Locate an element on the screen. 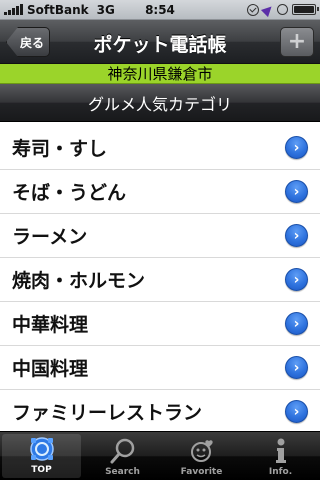 The width and height of the screenshot is (320, 480). top-icon is located at coordinates (42, 449).